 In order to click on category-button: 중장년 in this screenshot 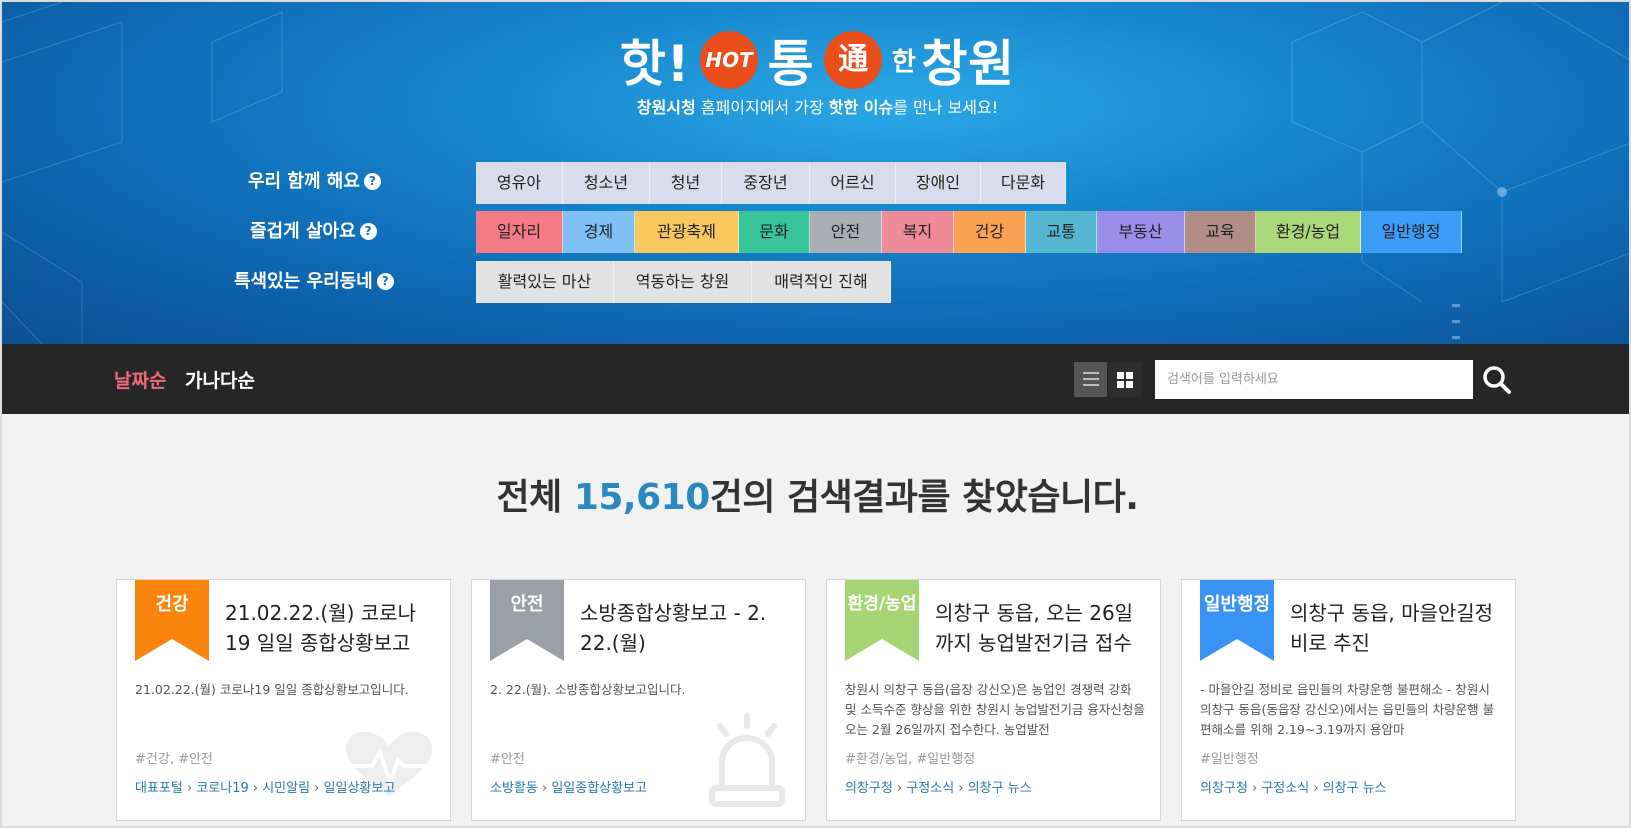, I will do `click(766, 183)`.